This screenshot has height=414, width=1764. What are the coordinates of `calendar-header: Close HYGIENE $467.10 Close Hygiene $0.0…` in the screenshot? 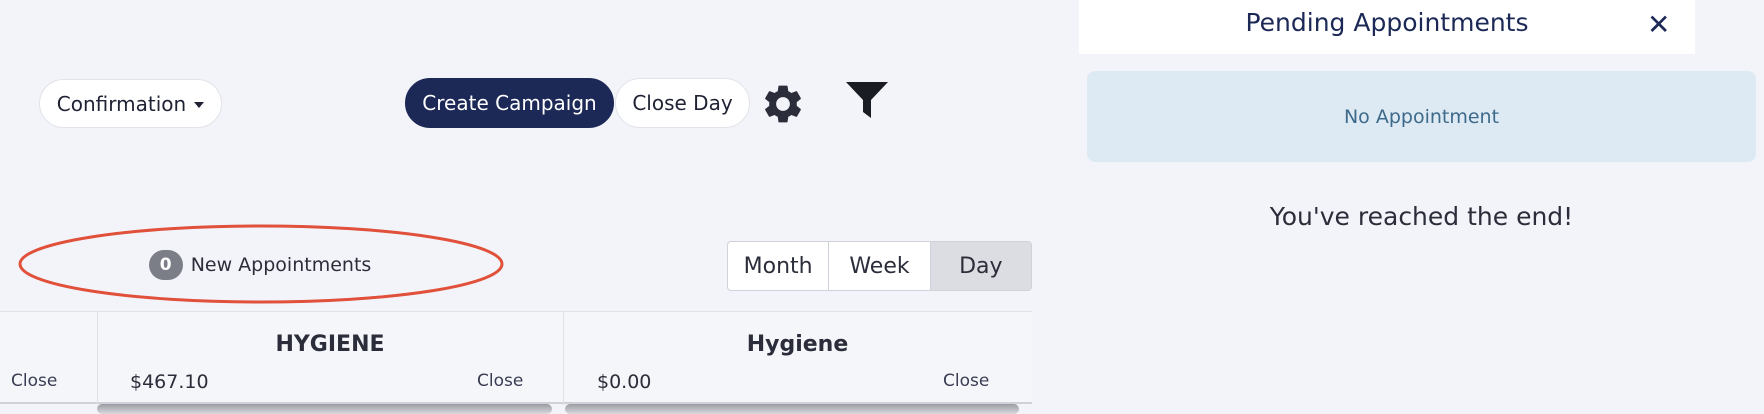 It's located at (516, 358).